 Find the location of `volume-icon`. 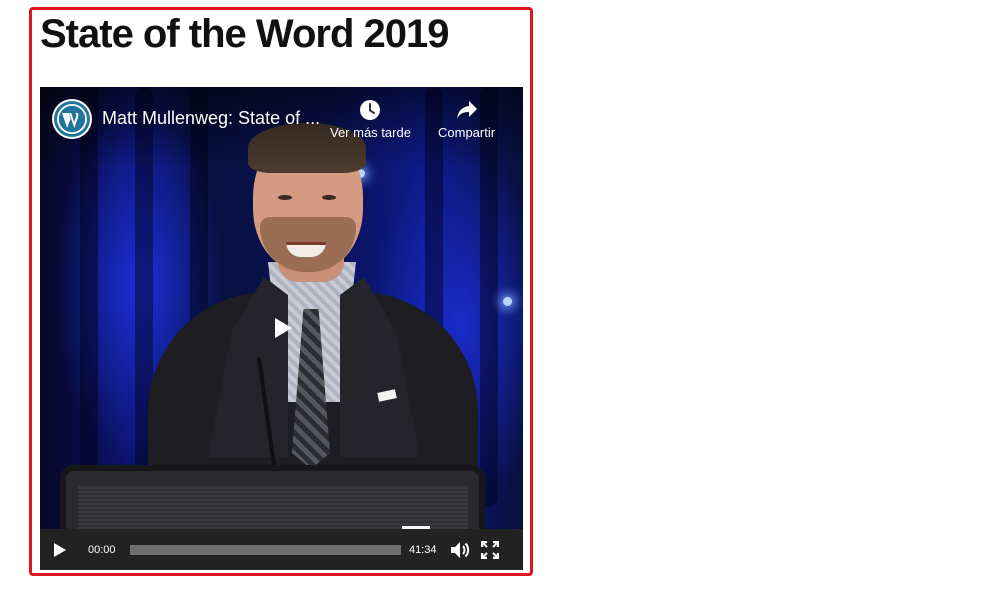

volume-icon is located at coordinates (460, 549).